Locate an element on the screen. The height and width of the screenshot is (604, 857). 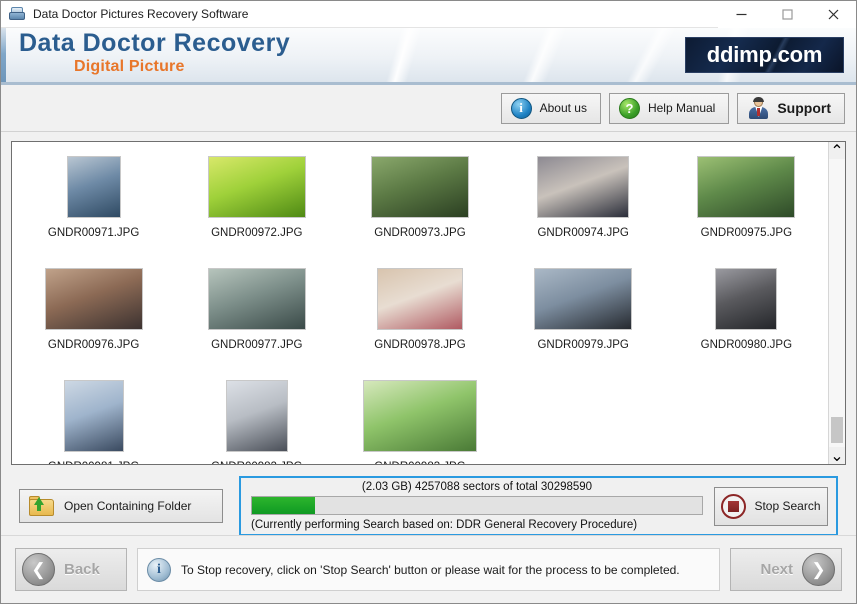
thumbnail-item: GNDR00979.JPG is located at coordinates (583, 318).